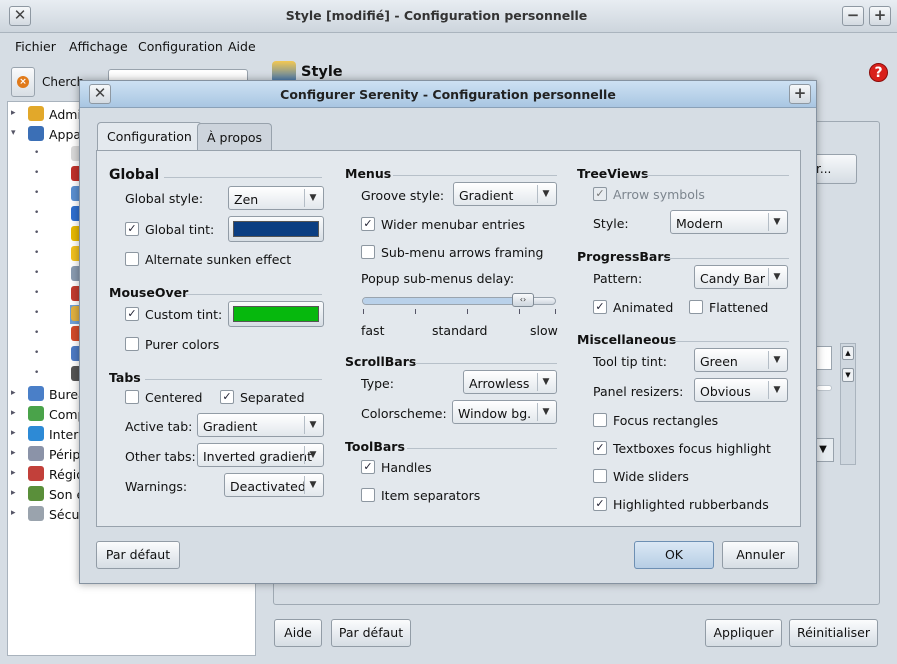 The width and height of the screenshot is (897, 664). What do you see at coordinates (600, 194) in the screenshot?
I see `arrow-symbols-checkbox: ✓` at bounding box center [600, 194].